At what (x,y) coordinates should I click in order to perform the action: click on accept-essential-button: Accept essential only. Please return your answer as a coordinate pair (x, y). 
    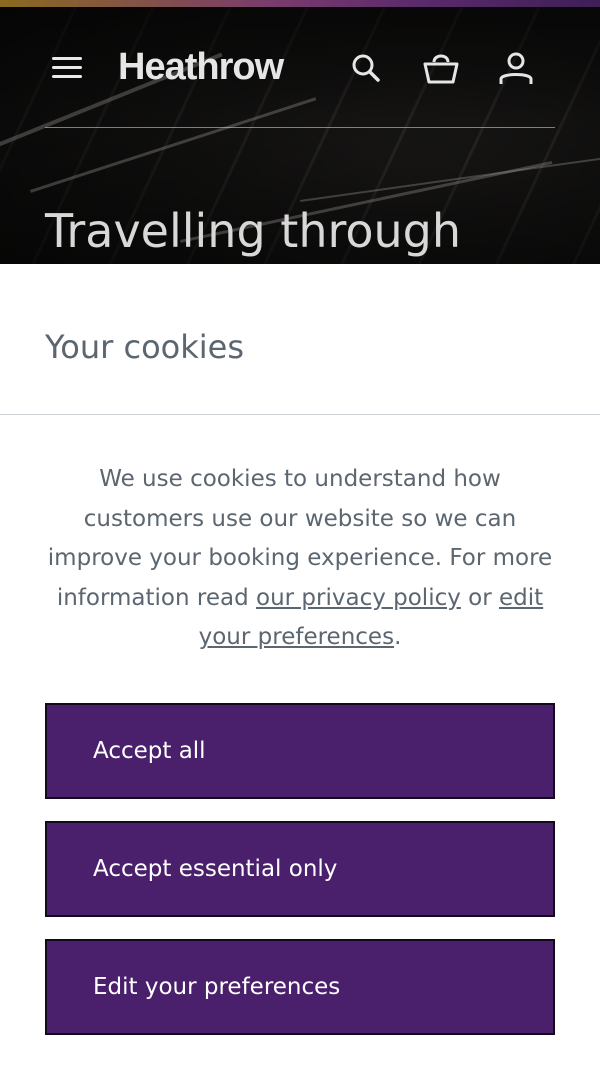
    Looking at the image, I should click on (300, 869).